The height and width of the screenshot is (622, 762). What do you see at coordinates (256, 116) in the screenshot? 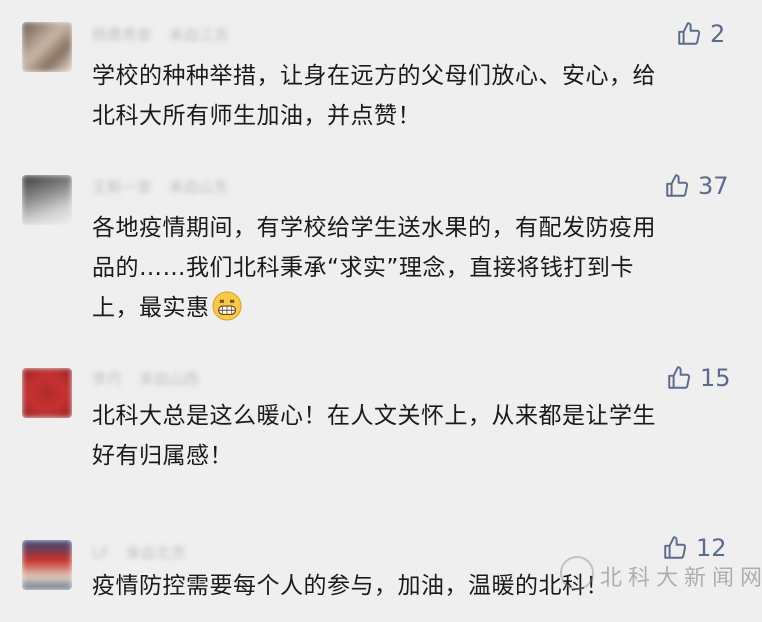
I see `comment-text-line: 北科大所有师生加油，并点赞！` at bounding box center [256, 116].